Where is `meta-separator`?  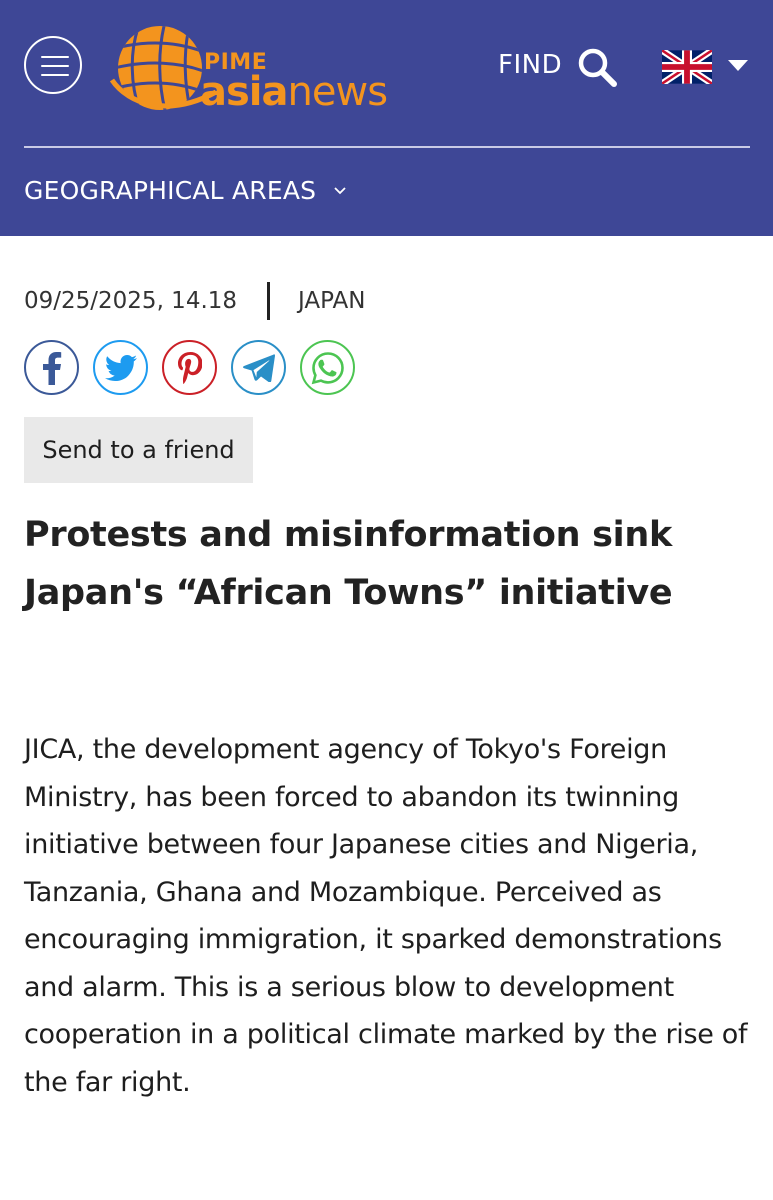
meta-separator is located at coordinates (268, 301).